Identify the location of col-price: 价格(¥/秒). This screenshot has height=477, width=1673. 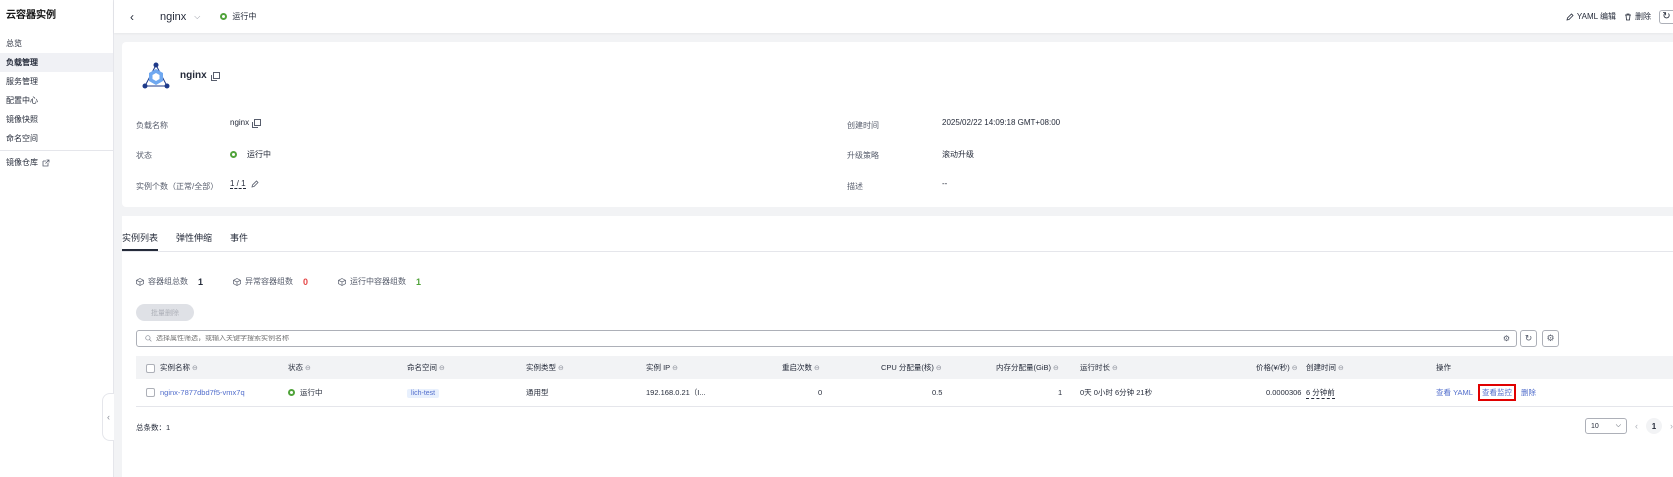
(1277, 367).